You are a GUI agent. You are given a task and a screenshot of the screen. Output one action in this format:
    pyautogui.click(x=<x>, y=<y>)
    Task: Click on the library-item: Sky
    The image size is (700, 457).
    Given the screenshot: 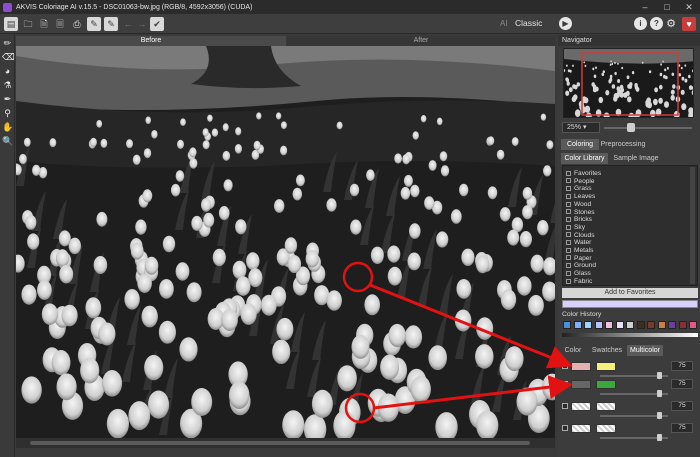 What is the action you would take?
    pyautogui.click(x=575, y=227)
    